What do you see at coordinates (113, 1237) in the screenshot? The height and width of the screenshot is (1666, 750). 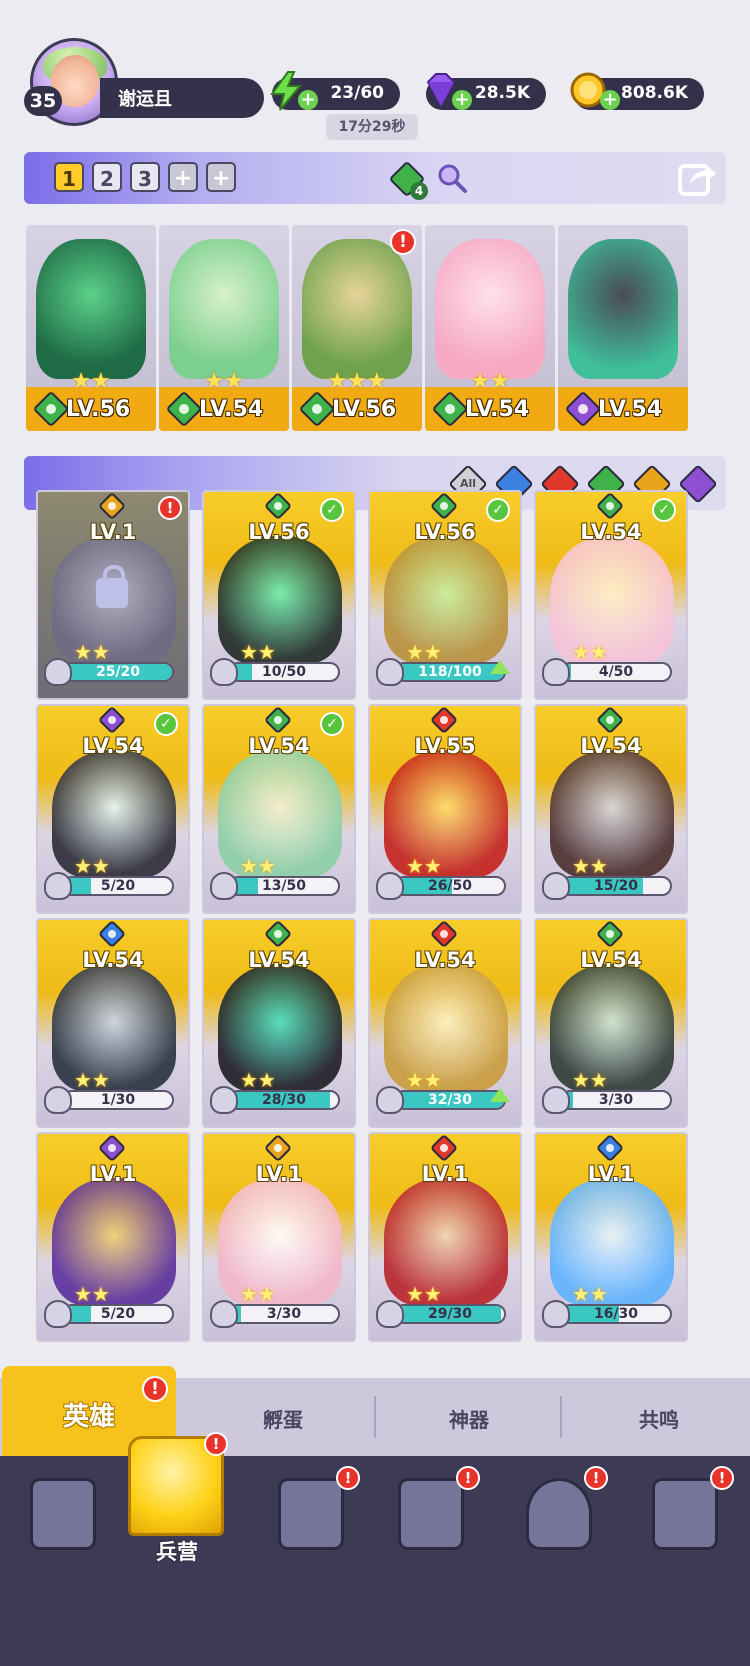 I see `hero-card: LV.1 ★★ 5/20` at bounding box center [113, 1237].